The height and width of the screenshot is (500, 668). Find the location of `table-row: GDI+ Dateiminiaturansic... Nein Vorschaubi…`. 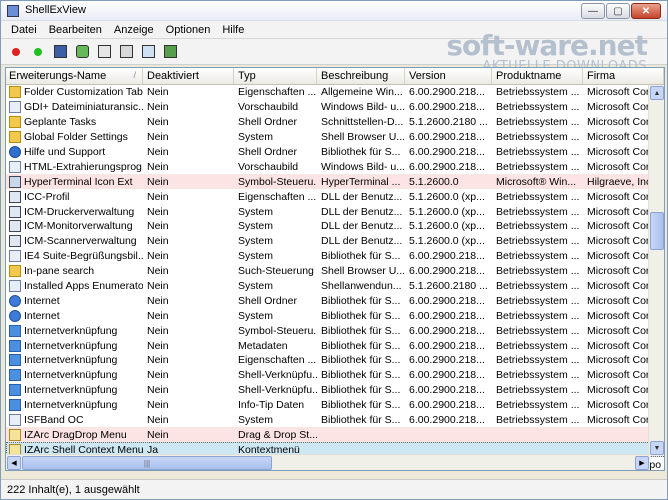

table-row: GDI+ Dateiminiaturansic... Nein Vorschaubi… is located at coordinates (335, 107).